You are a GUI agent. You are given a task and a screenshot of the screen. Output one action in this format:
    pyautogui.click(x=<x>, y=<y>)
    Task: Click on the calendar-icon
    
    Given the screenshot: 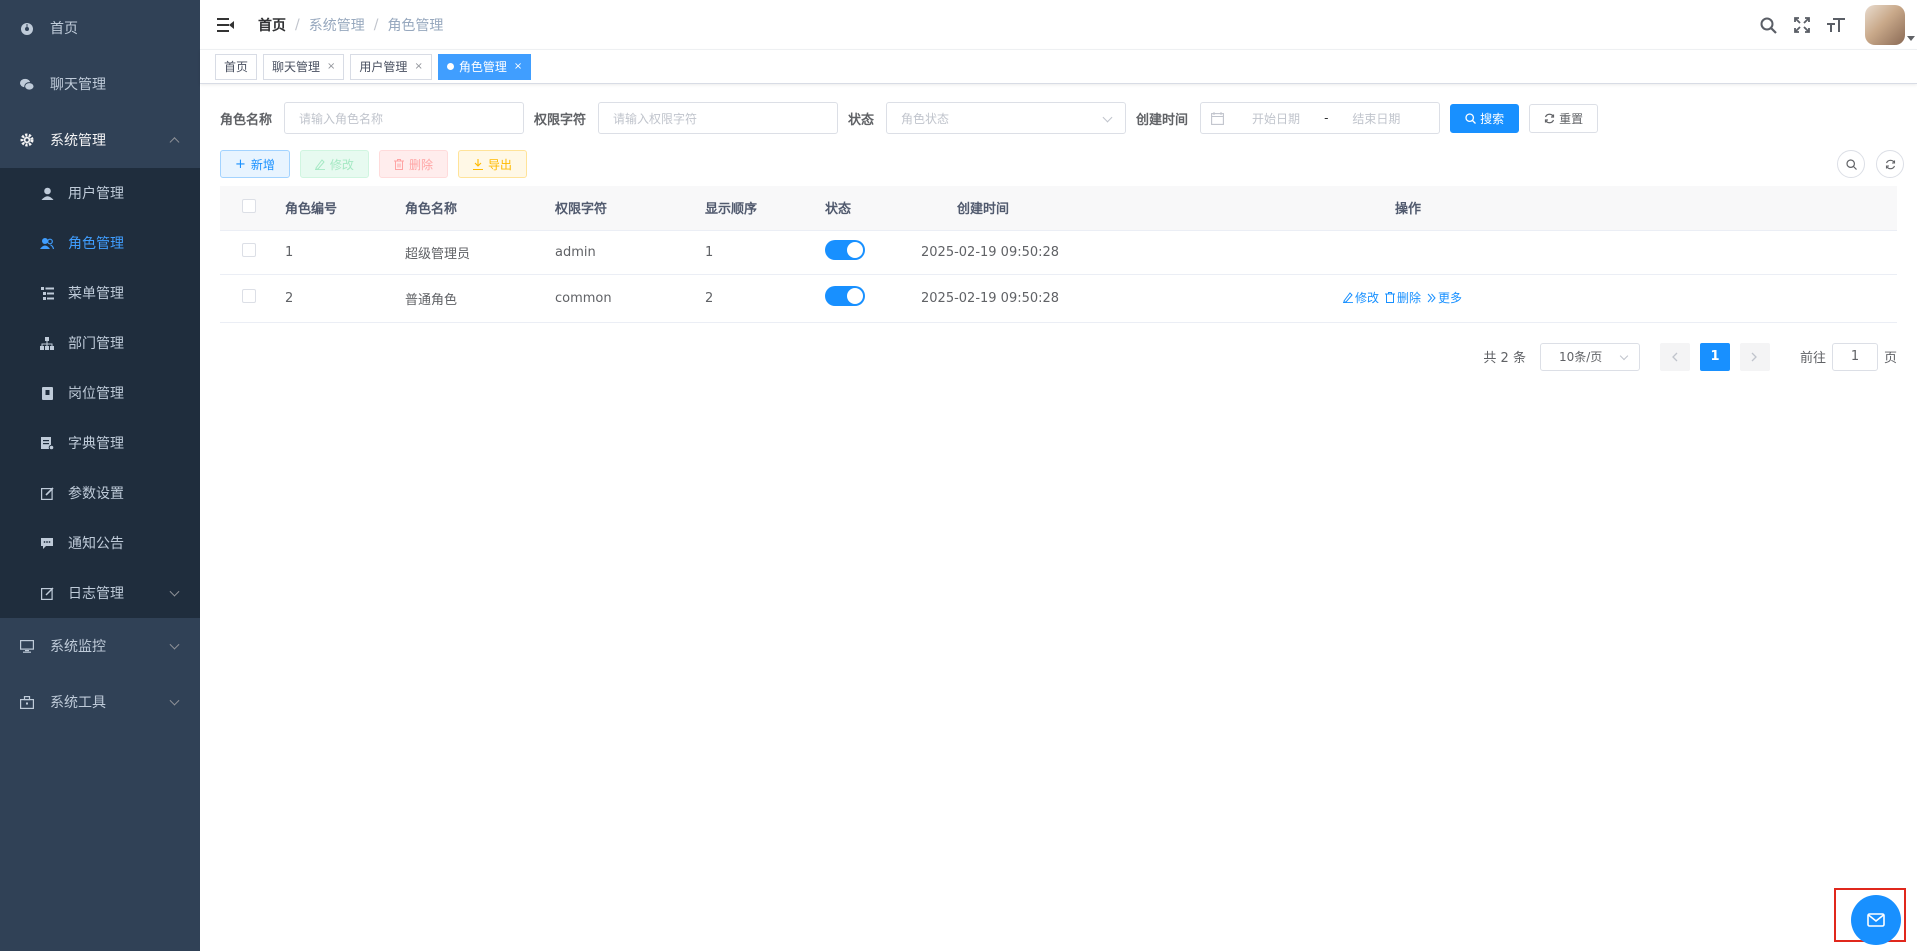 What is the action you would take?
    pyautogui.click(x=1218, y=118)
    